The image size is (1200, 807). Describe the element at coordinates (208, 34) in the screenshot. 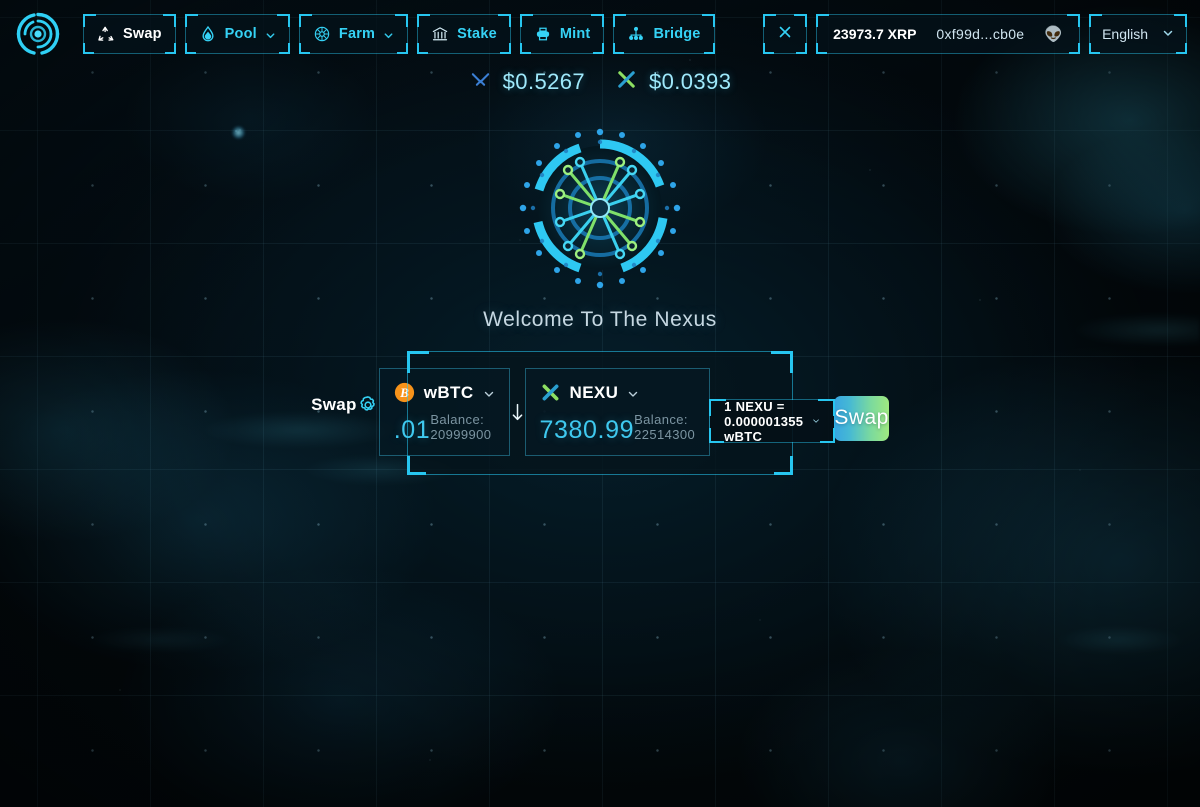

I see `water-drop-icon` at that location.